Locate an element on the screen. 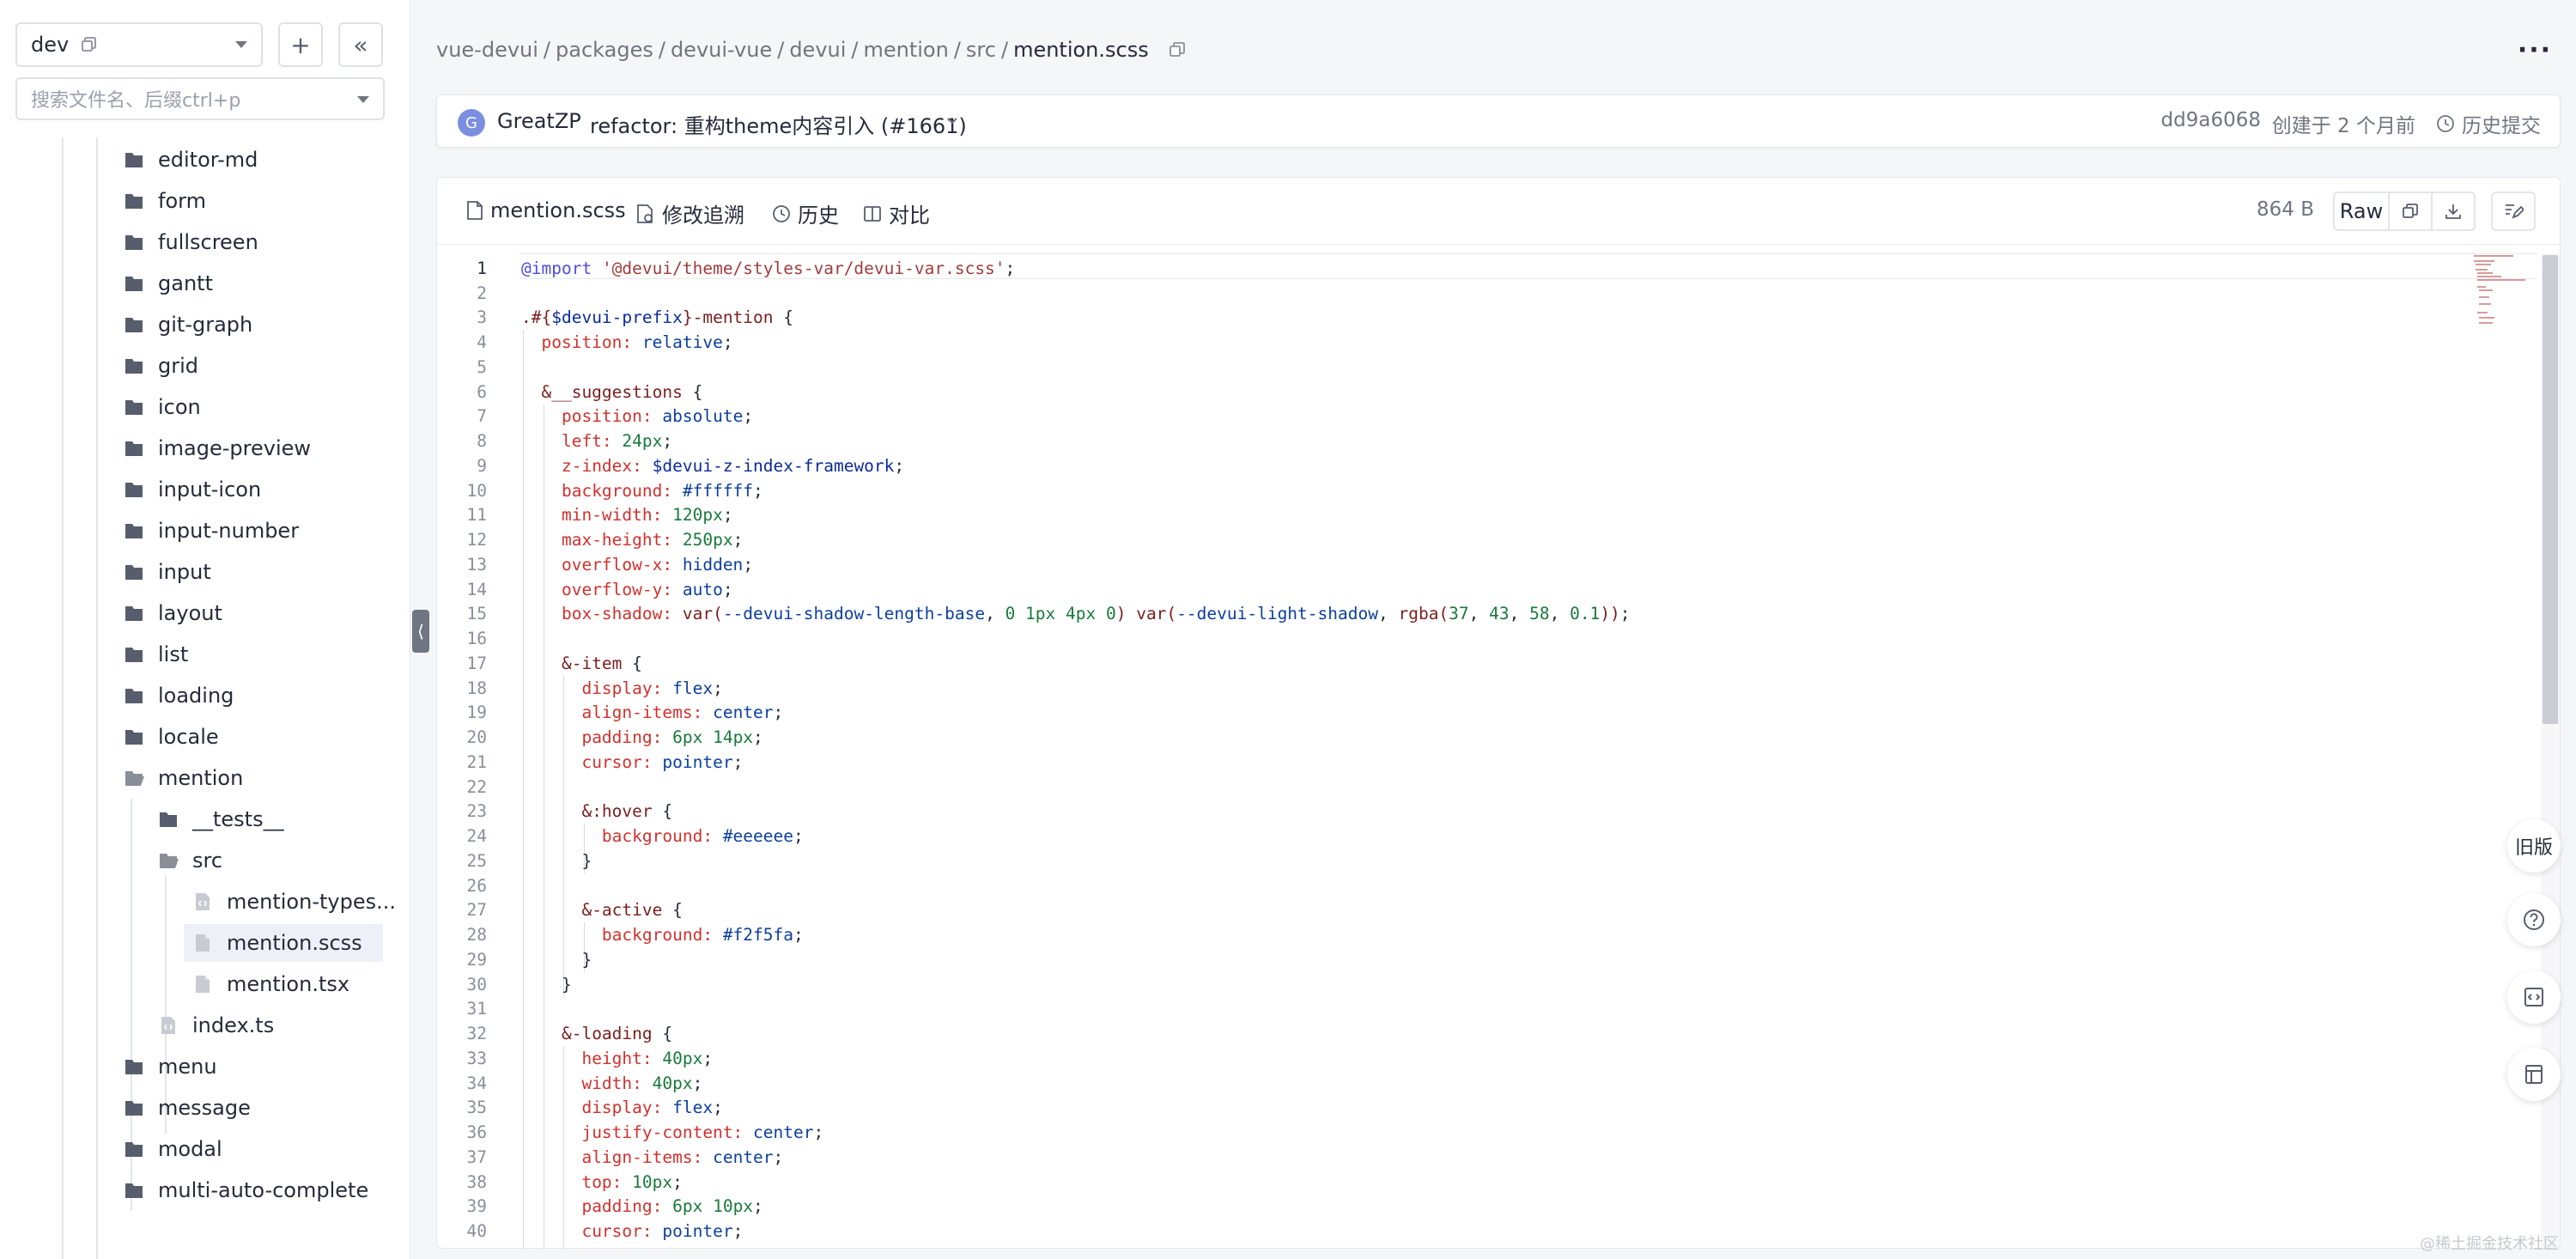 The image size is (2576, 1259). line-number: 33 is located at coordinates (462, 1058).